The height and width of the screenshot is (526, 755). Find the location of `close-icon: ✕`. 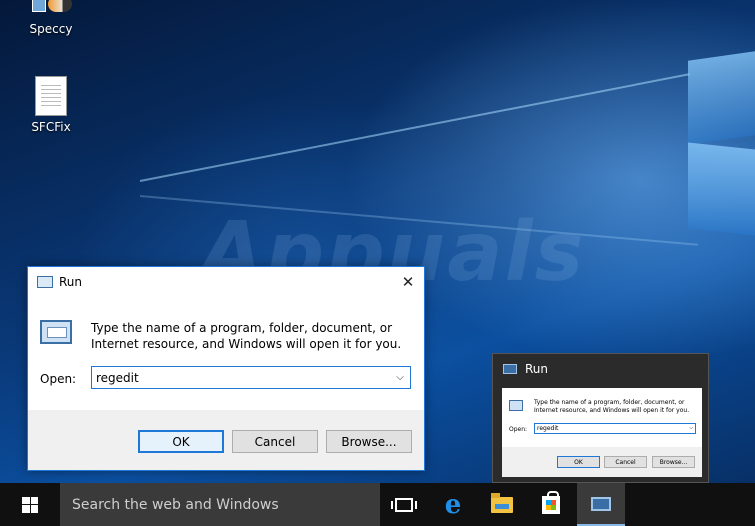

close-icon: ✕ is located at coordinates (408, 282).